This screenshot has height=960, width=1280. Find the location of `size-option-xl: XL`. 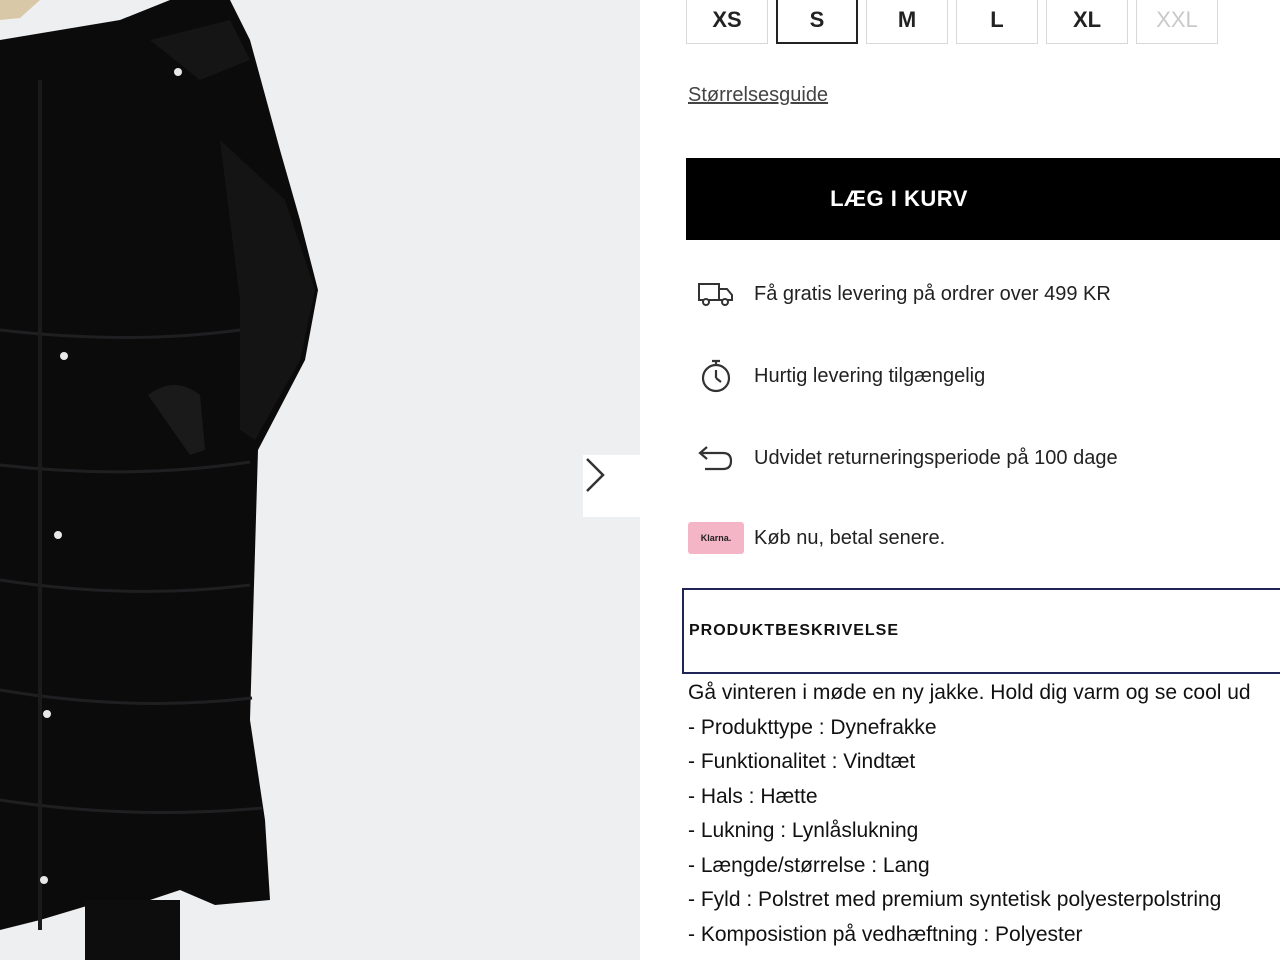

size-option-xl: XL is located at coordinates (1087, 22).